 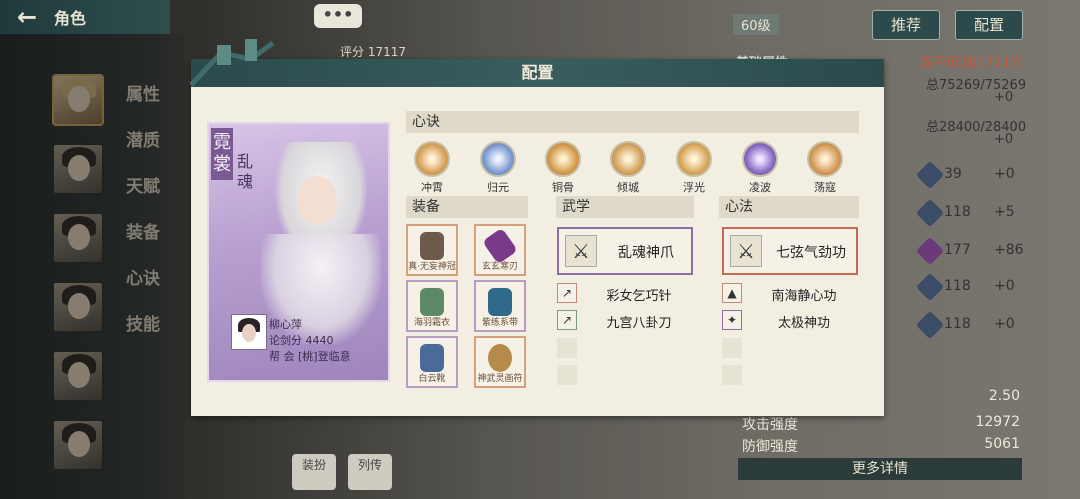 I want to click on attr-row: 39 +0, so click(x=980, y=175).